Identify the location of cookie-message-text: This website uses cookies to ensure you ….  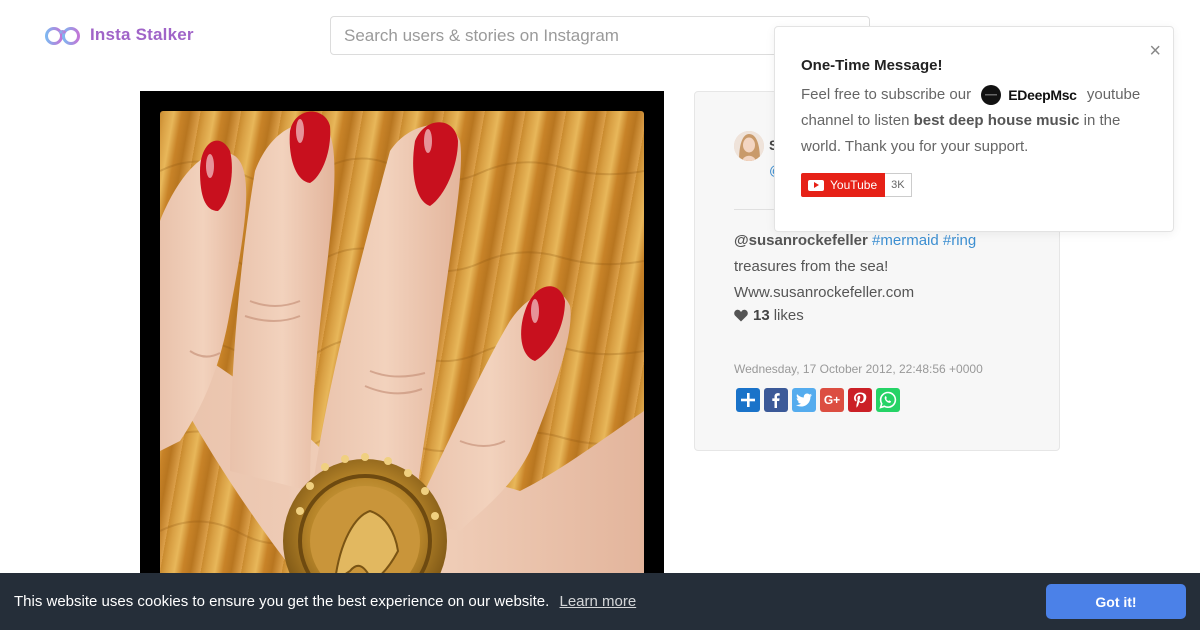
(282, 601).